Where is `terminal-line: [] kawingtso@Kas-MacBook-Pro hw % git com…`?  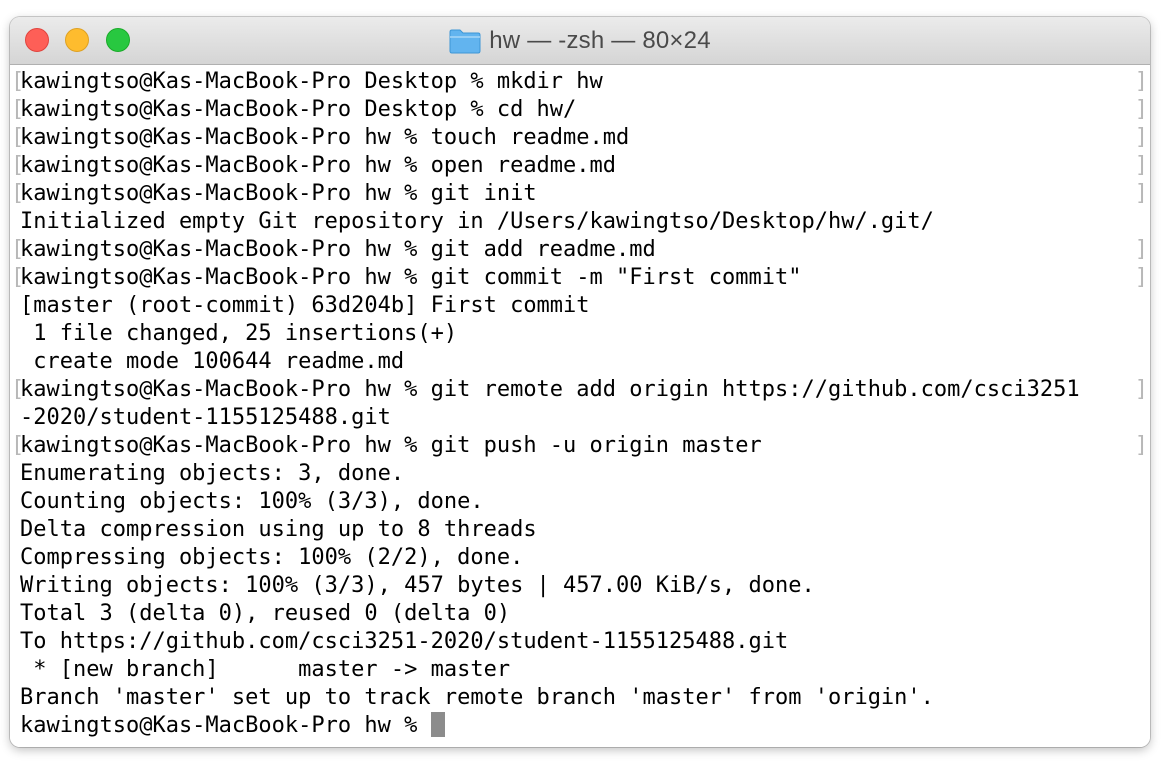
terminal-line: [] kawingtso@Kas-MacBook-Pro hw % git com… is located at coordinates (580, 278).